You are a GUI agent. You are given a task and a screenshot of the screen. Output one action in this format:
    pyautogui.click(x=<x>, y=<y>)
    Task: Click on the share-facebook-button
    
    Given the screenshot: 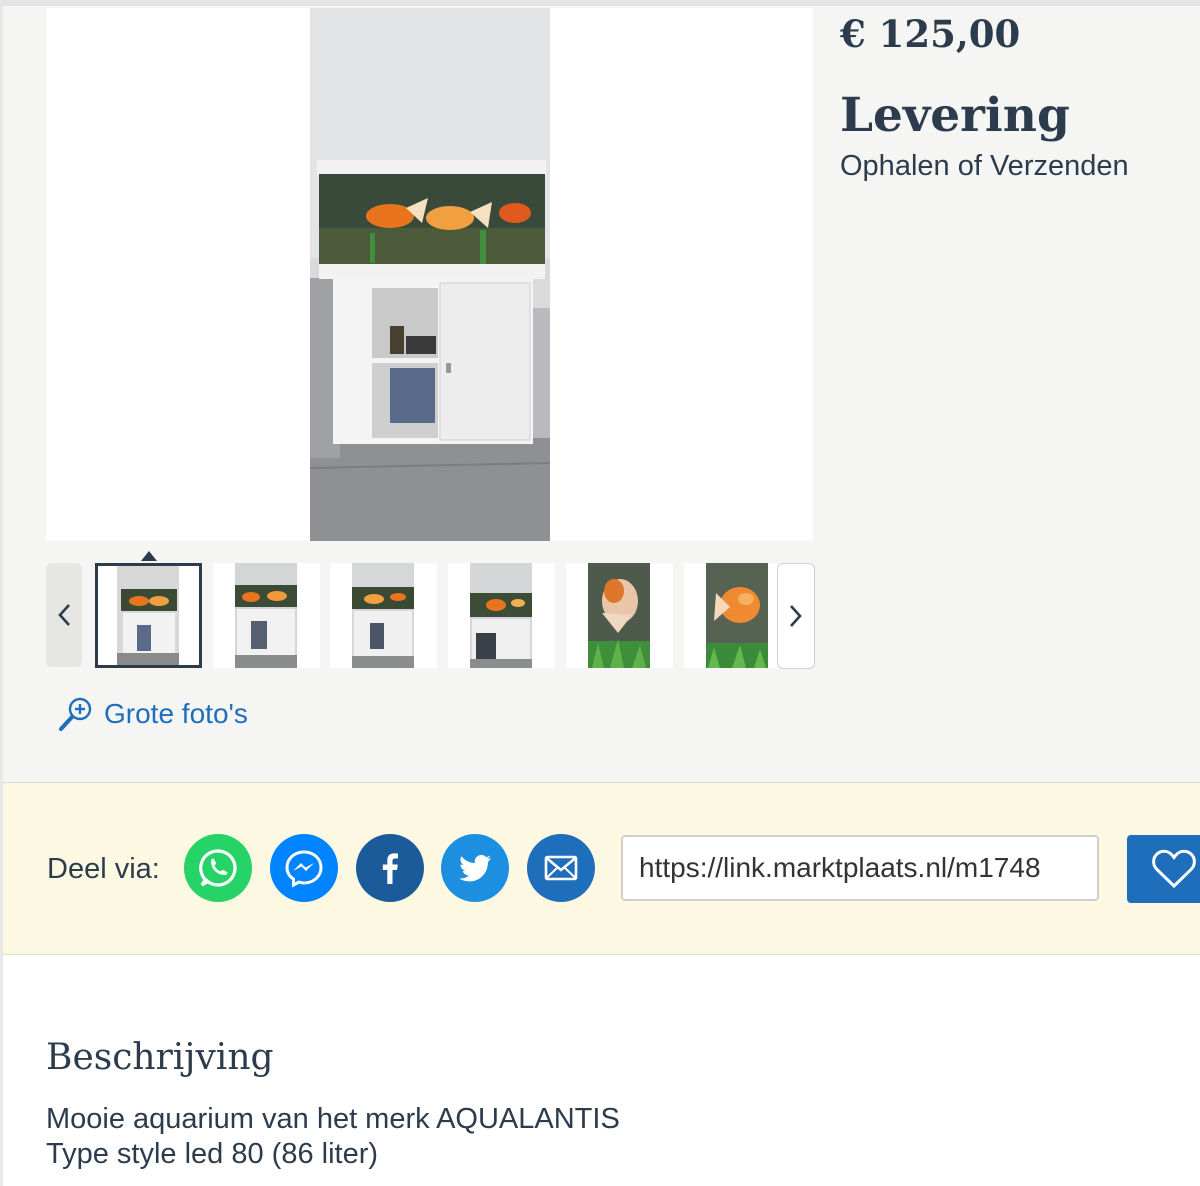 What is the action you would take?
    pyautogui.click(x=390, y=868)
    